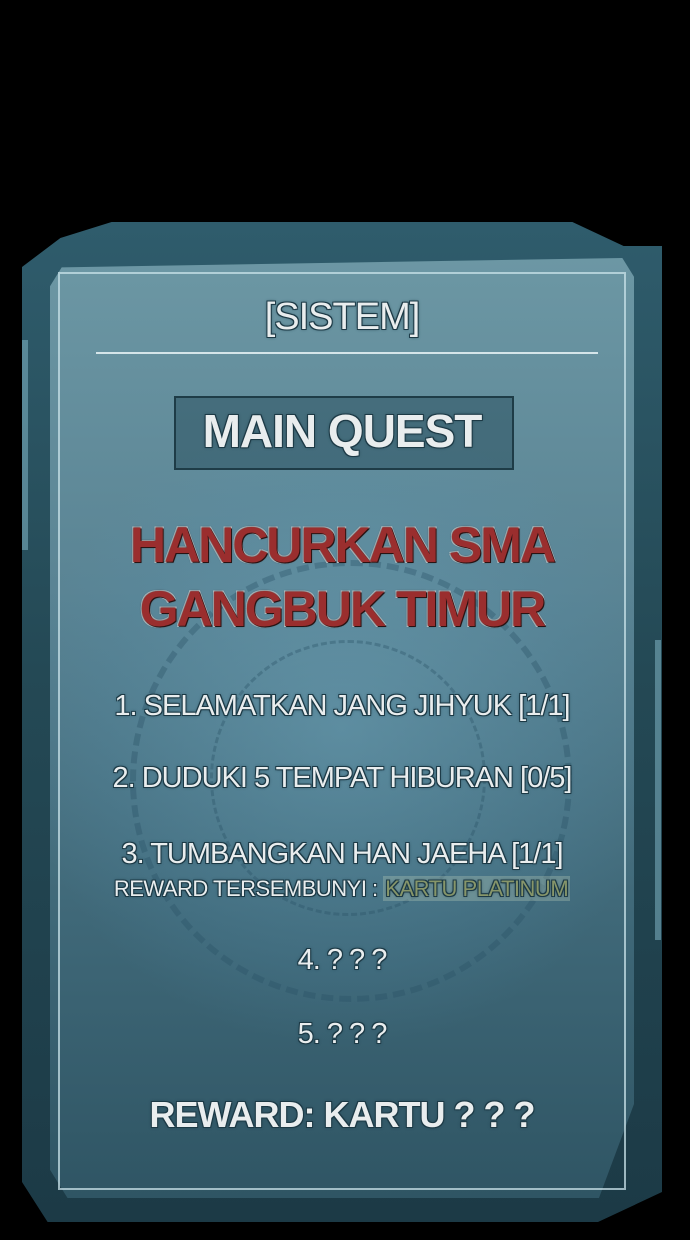 The height and width of the screenshot is (1240, 690). I want to click on task-item: 2. DUDUKI 5 TEMPAT HIBURAN [0/5], so click(342, 778).